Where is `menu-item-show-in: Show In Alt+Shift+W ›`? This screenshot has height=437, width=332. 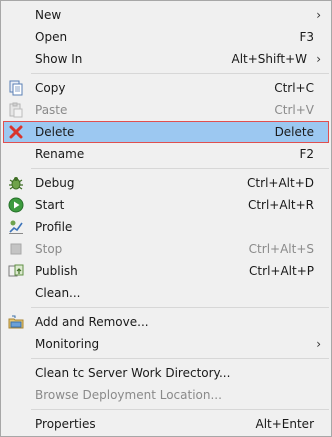 menu-item-show-in: Show In Alt+Shift+W › is located at coordinates (166, 59).